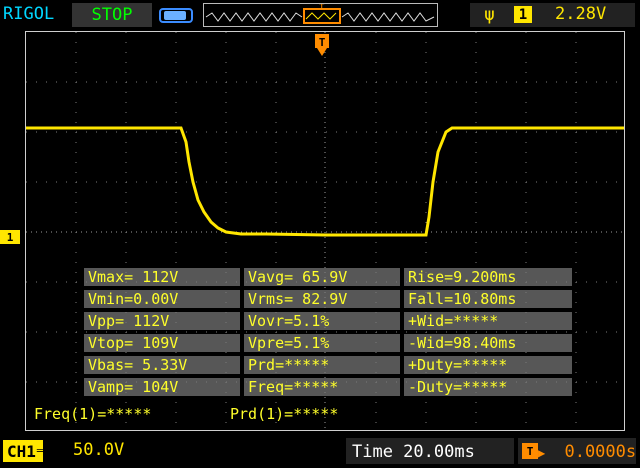 This screenshot has height=468, width=640. What do you see at coordinates (322, 387) in the screenshot?
I see `measurement-frequency: Freq=*****` at bounding box center [322, 387].